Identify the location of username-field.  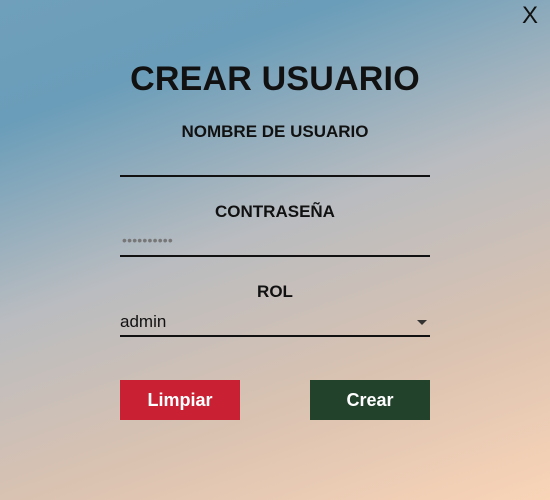
(275, 164).